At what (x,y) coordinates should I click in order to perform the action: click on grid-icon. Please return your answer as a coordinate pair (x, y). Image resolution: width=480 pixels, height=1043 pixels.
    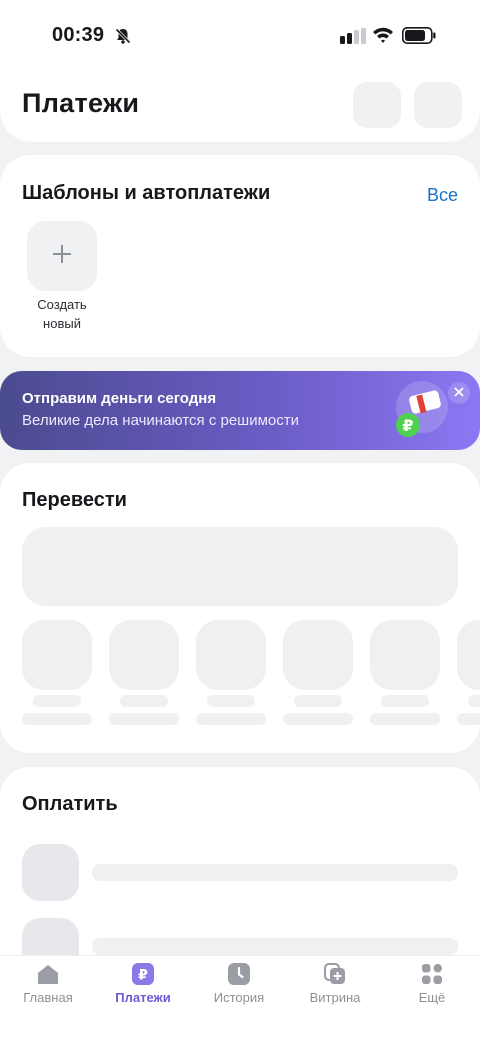
    Looking at the image, I should click on (432, 974).